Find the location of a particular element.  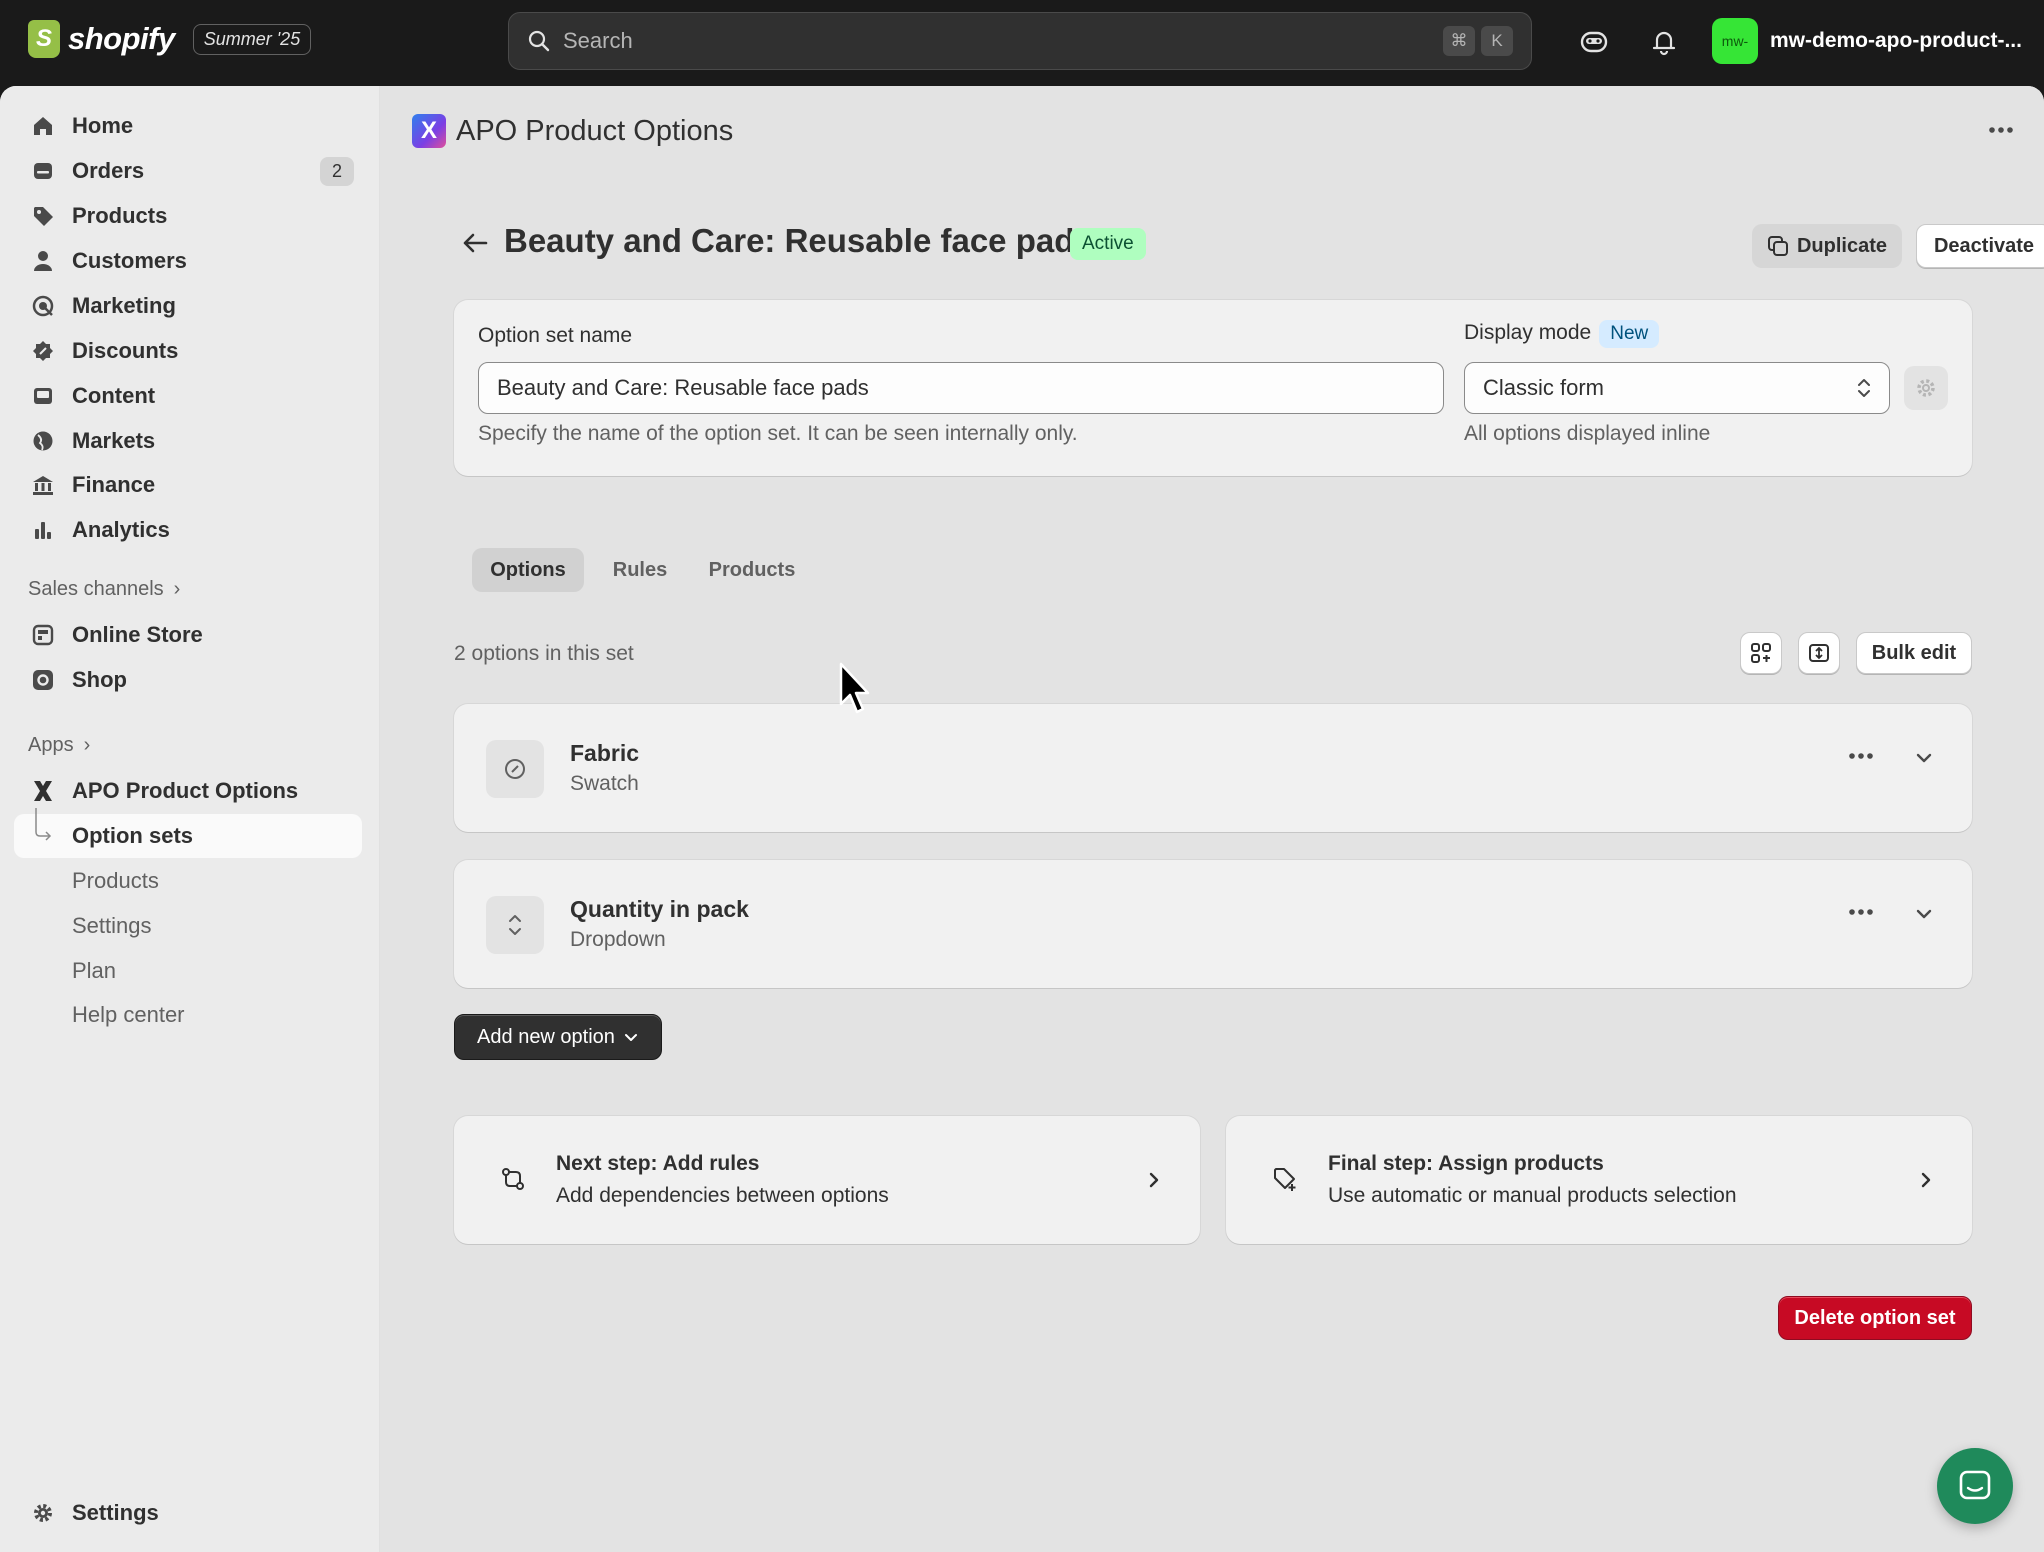

delete-option-set-button: Delete option set is located at coordinates (1875, 1318).